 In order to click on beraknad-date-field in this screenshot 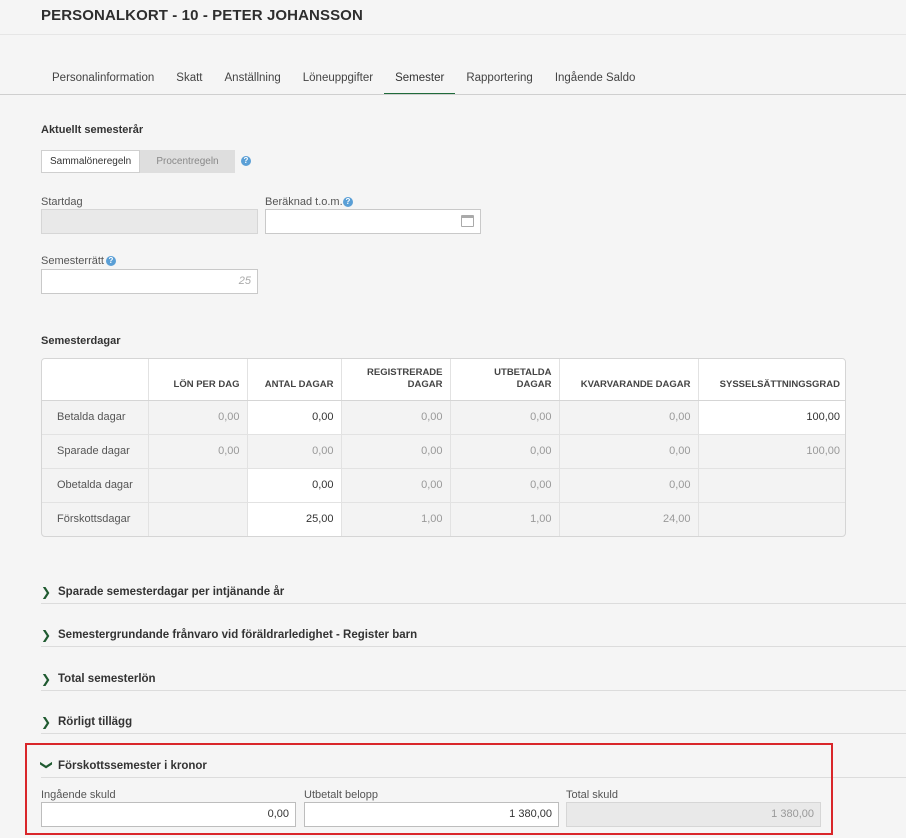, I will do `click(373, 221)`.